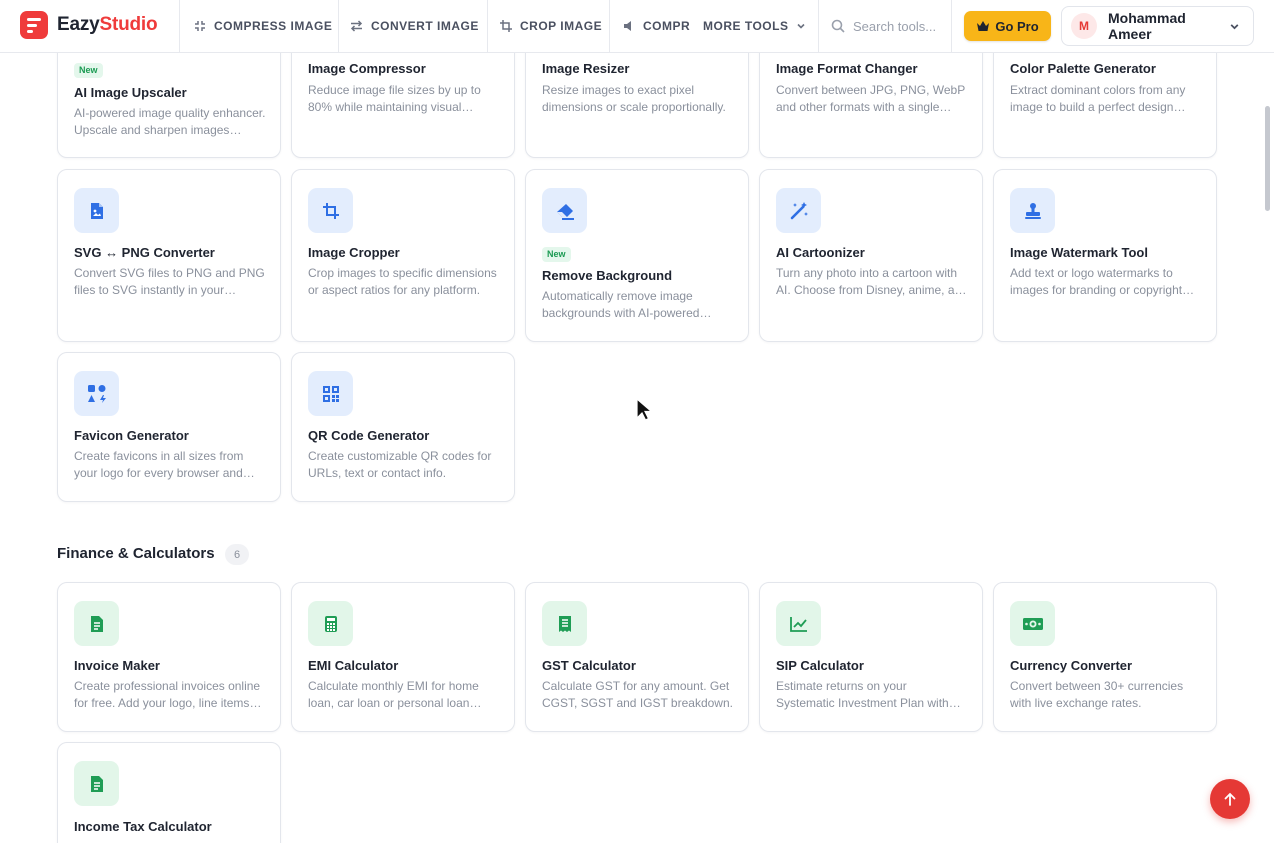  I want to click on tool-card-title: Image Resizer, so click(586, 68).